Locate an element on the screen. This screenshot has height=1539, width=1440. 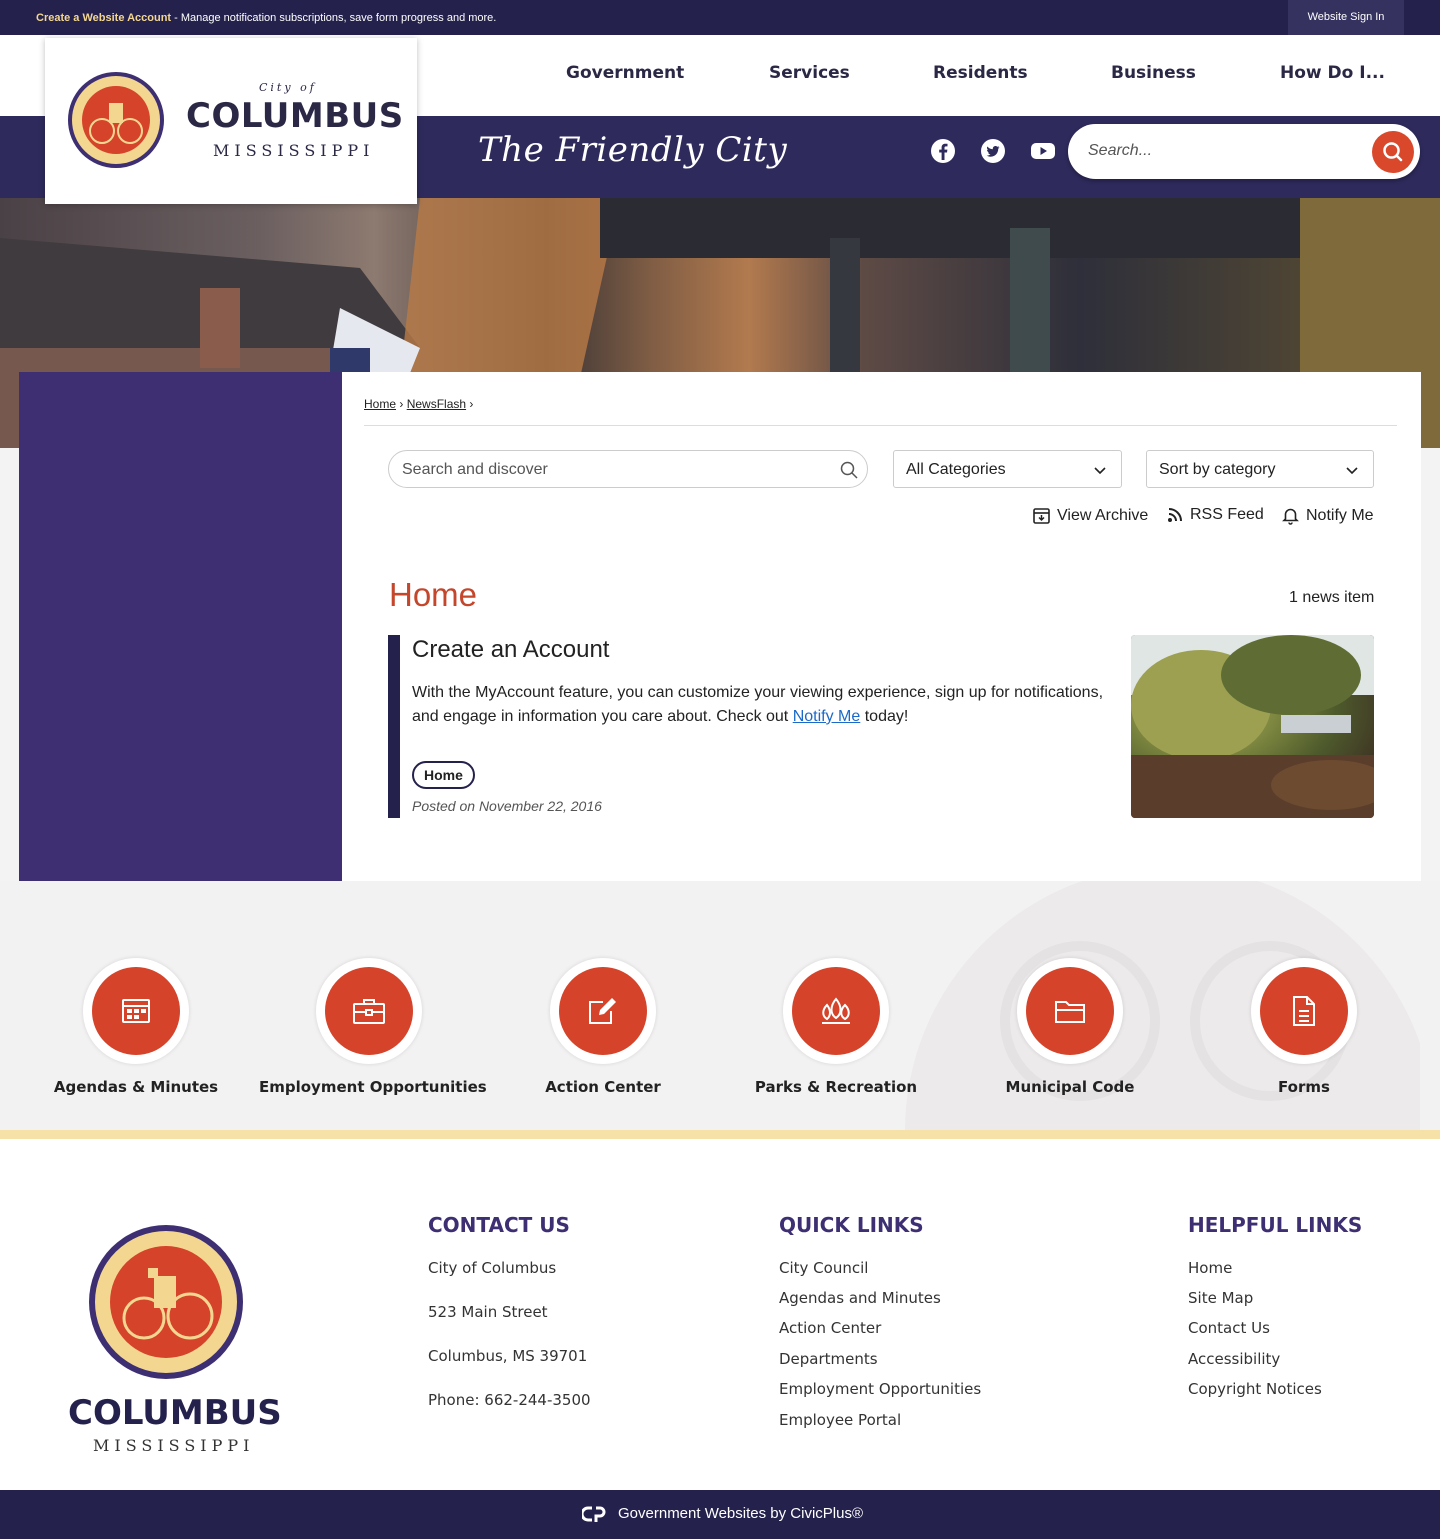
footer-link-accessibility: Accessibility is located at coordinates (1234, 1359).